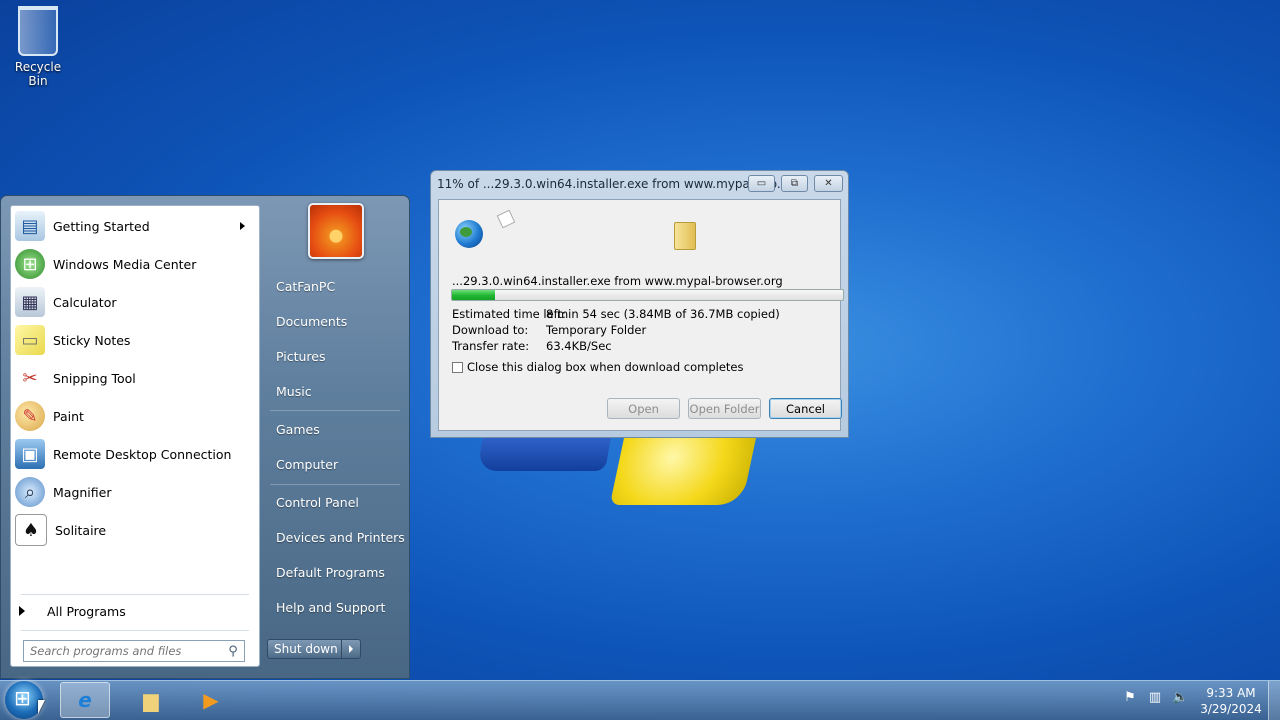 Image resolution: width=1280 pixels, height=720 pixels. Describe the element at coordinates (724, 408) in the screenshot. I see `open-folder-button: Open Folder` at that location.